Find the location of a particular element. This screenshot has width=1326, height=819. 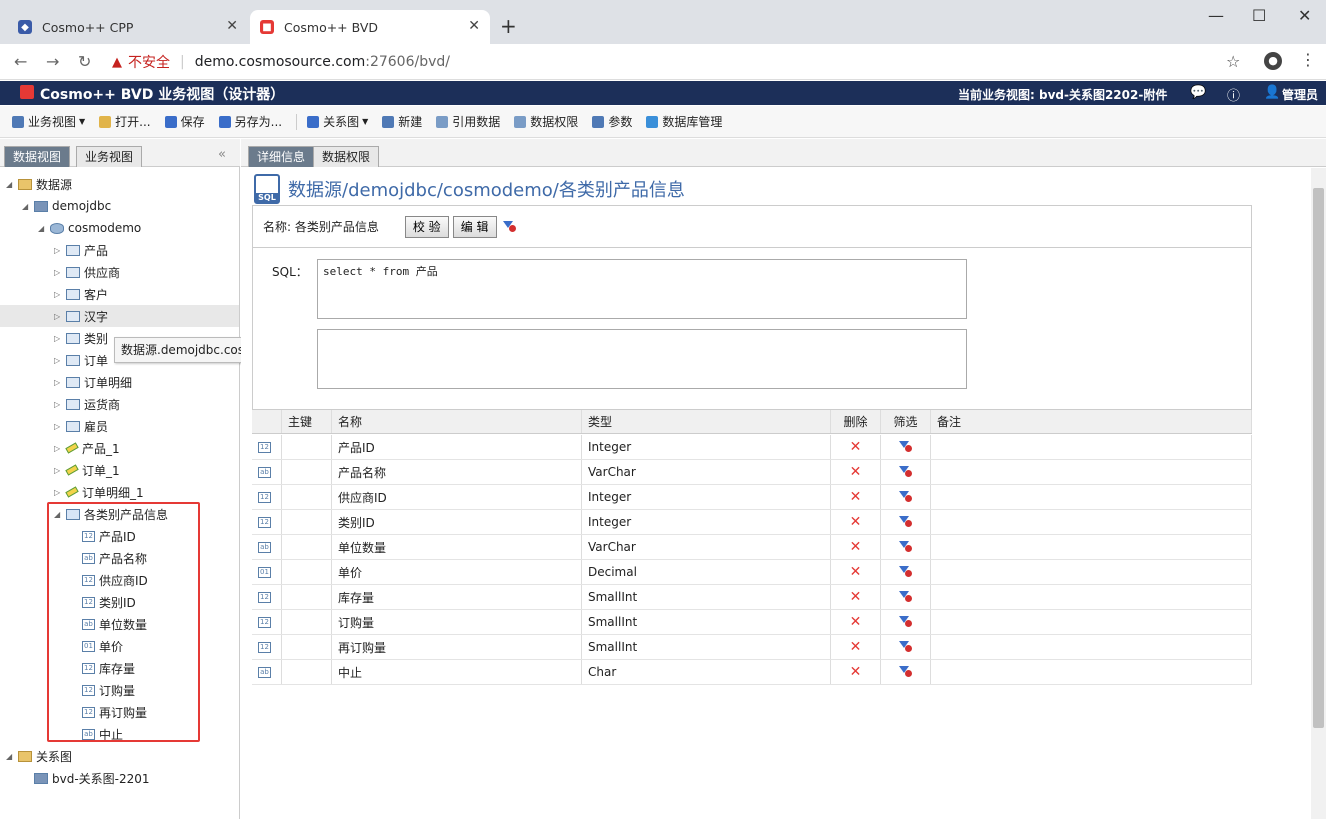

tree-node-table: ▷ 产品 is located at coordinates (81, 250).